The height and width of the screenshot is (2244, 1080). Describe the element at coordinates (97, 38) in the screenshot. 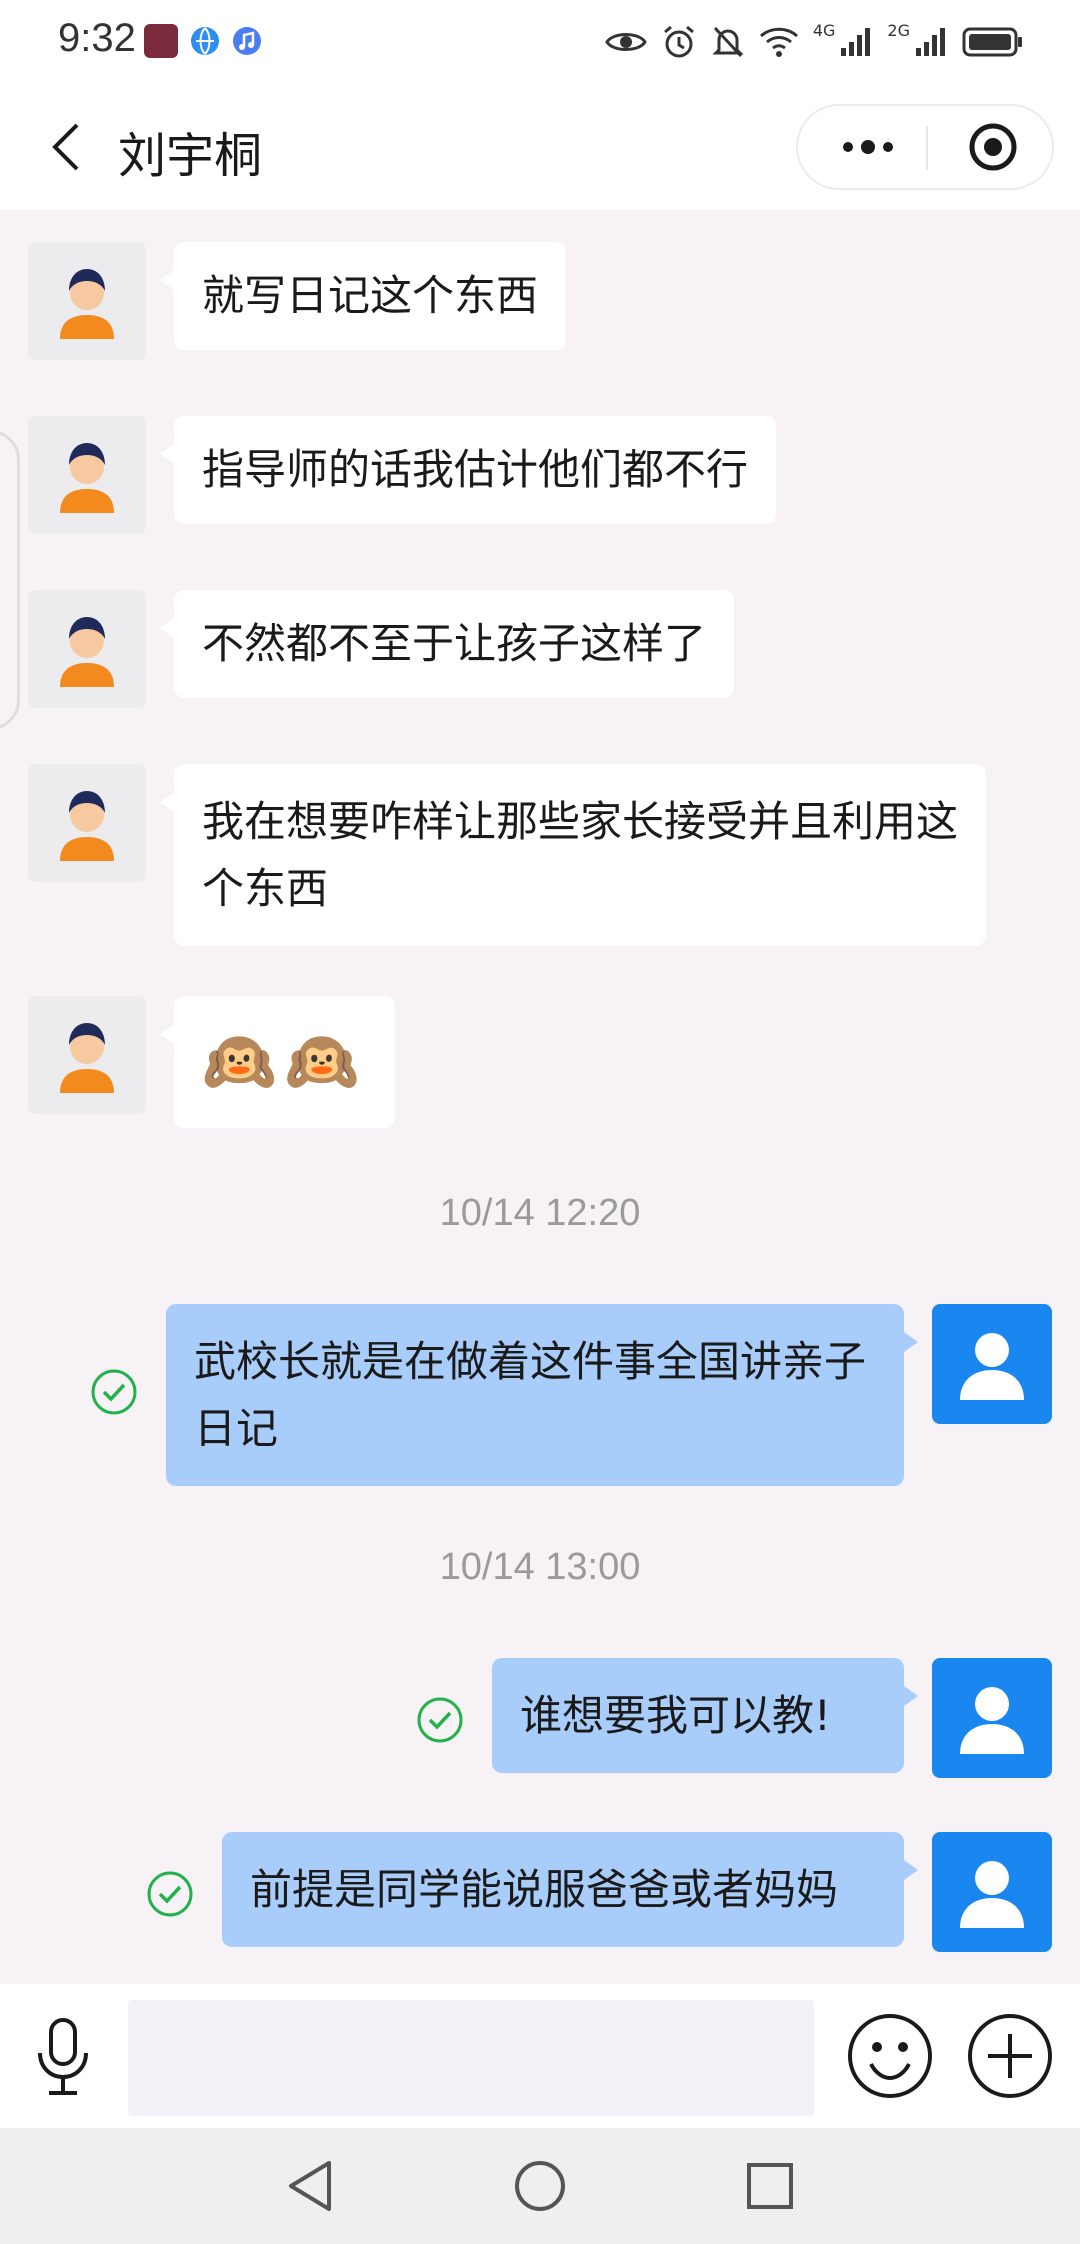

I see `status-time: 9:32` at that location.